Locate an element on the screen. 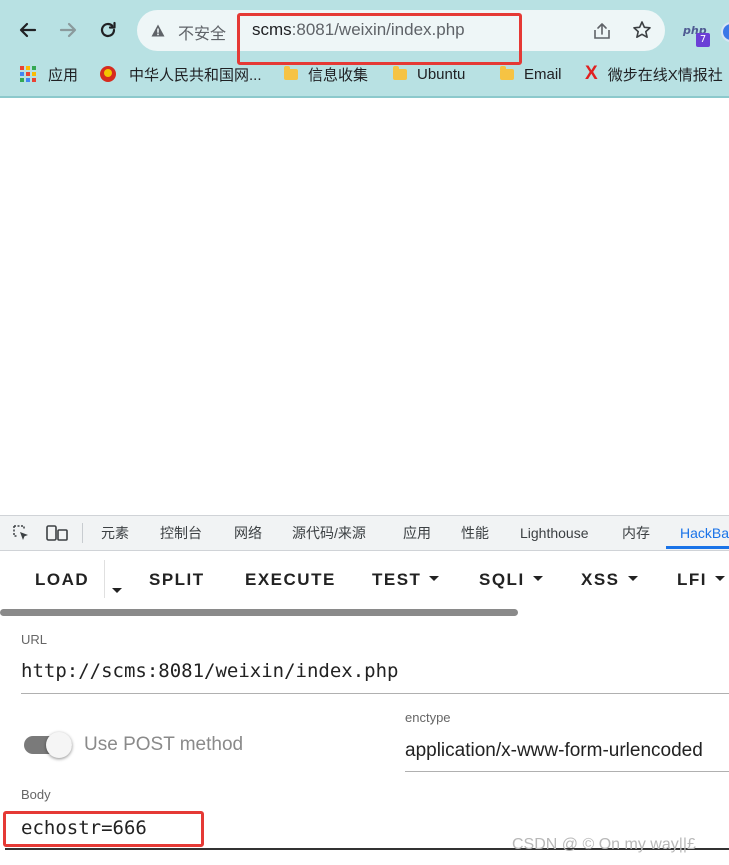 The height and width of the screenshot is (865, 729). lfi-menu-button: LFI is located at coordinates (701, 580).